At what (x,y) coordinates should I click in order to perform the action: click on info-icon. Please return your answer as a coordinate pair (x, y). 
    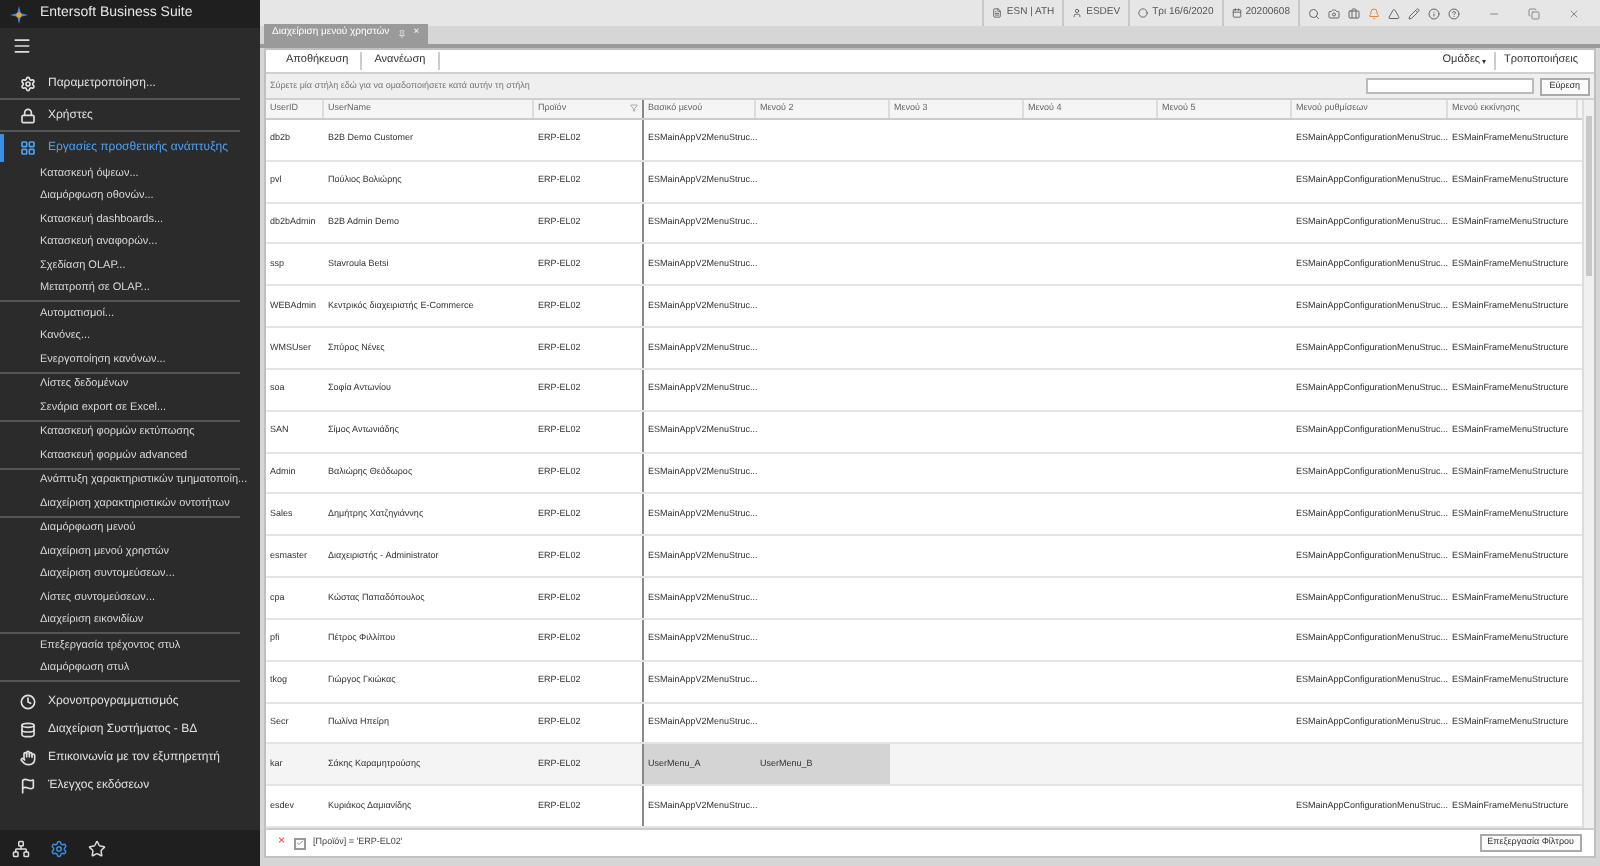
    Looking at the image, I should click on (1434, 13).